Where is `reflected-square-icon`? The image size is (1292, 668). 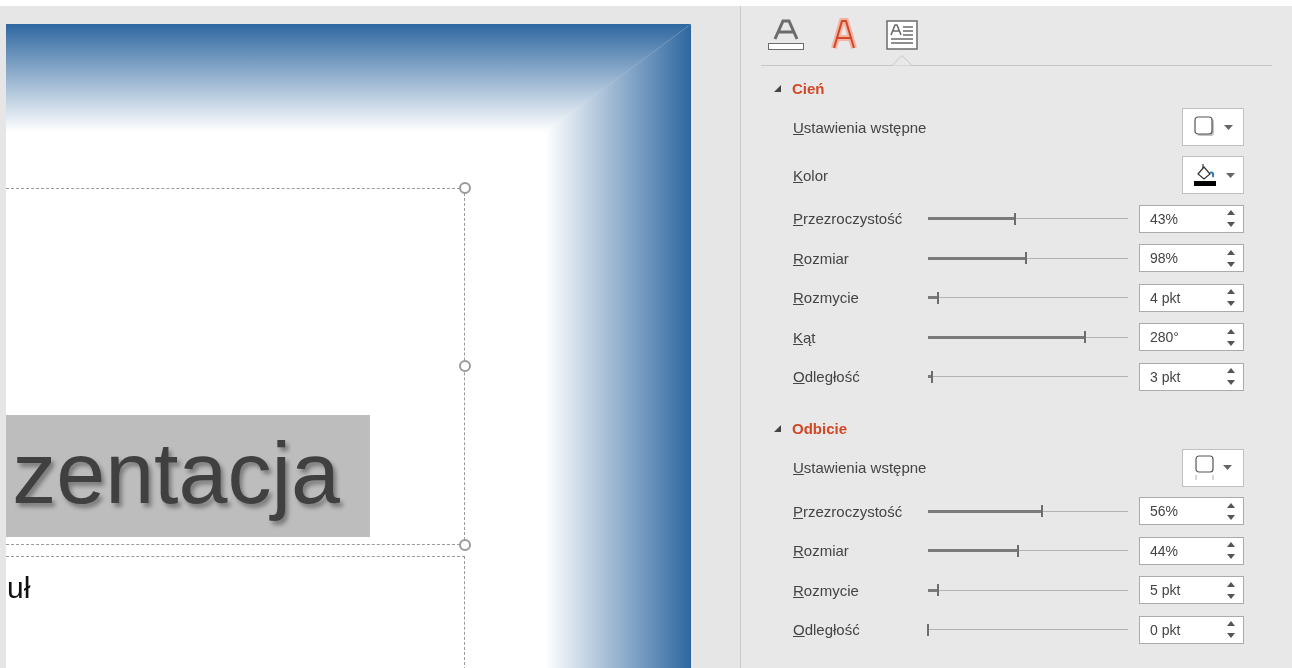
reflected-square-icon is located at coordinates (1204, 467).